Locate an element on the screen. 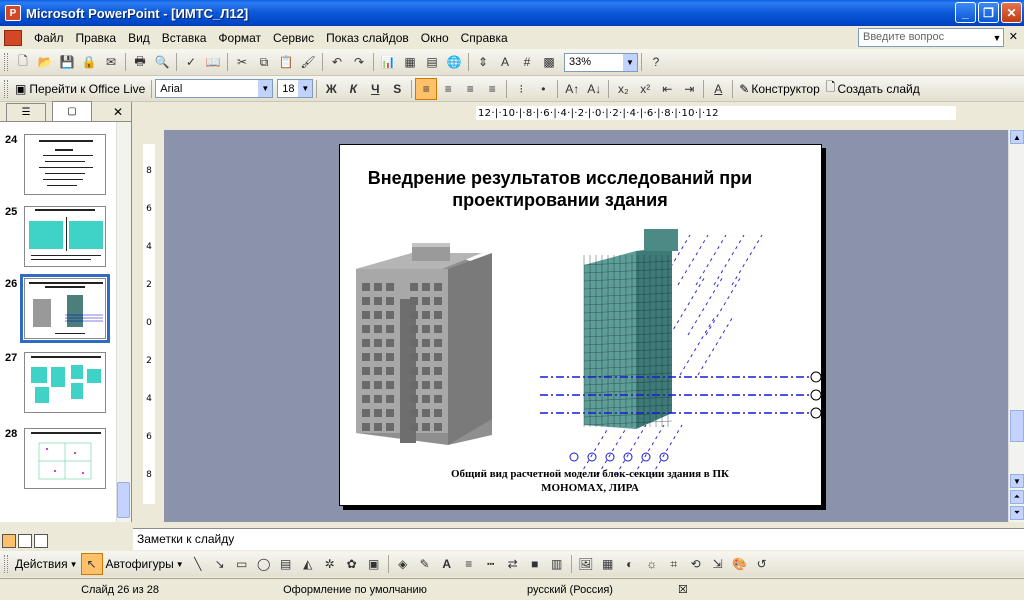  3d-icon: ▥ is located at coordinates (557, 564).